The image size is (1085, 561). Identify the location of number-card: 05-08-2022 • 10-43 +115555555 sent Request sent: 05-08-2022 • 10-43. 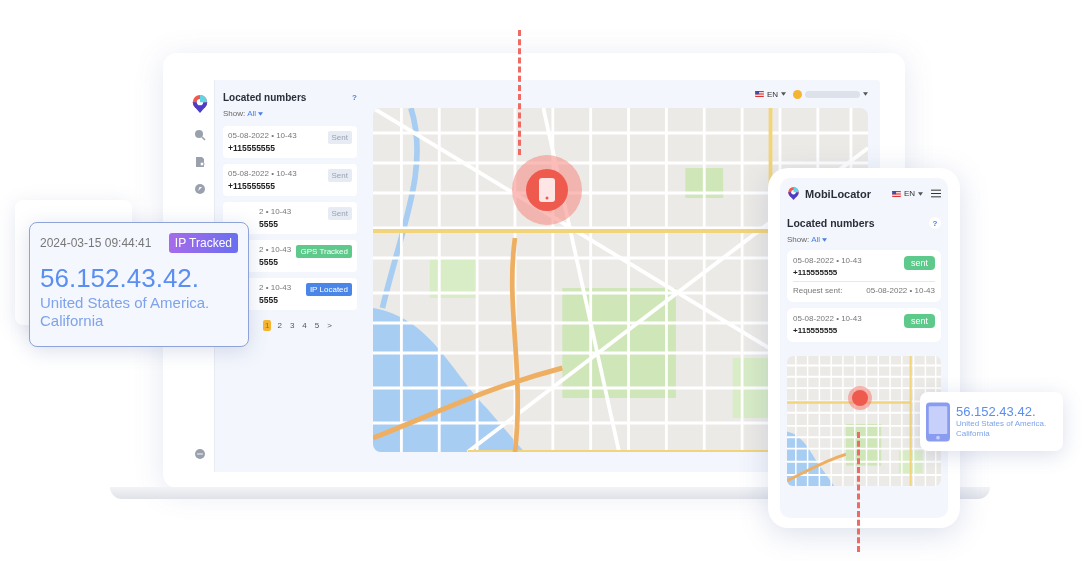
(864, 276).